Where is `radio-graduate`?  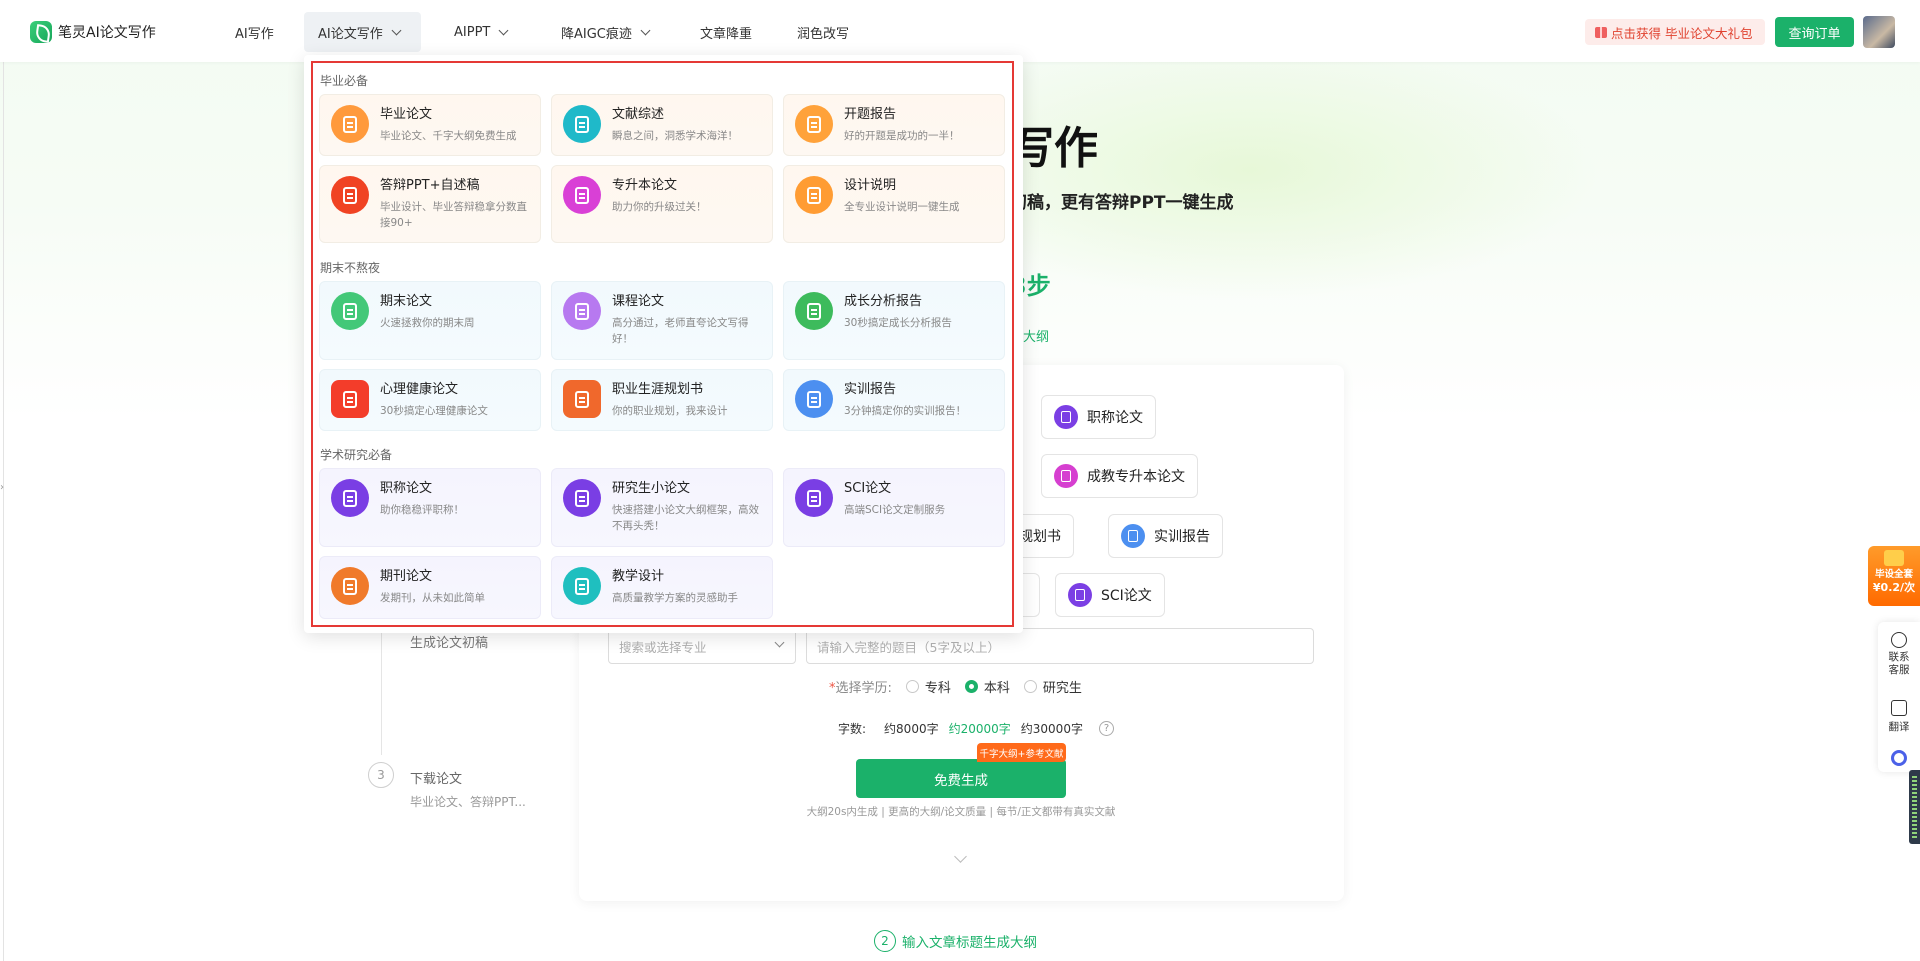 radio-graduate is located at coordinates (1030, 686).